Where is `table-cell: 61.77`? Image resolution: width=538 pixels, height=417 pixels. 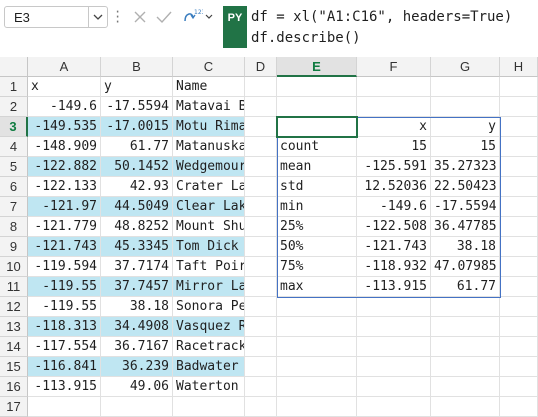 table-cell: 61.77 is located at coordinates (137, 147).